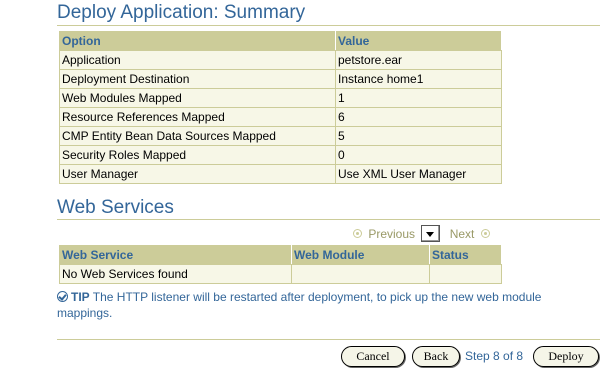  Describe the element at coordinates (80, 297) in the screenshot. I see `tip-label: TIP` at that location.